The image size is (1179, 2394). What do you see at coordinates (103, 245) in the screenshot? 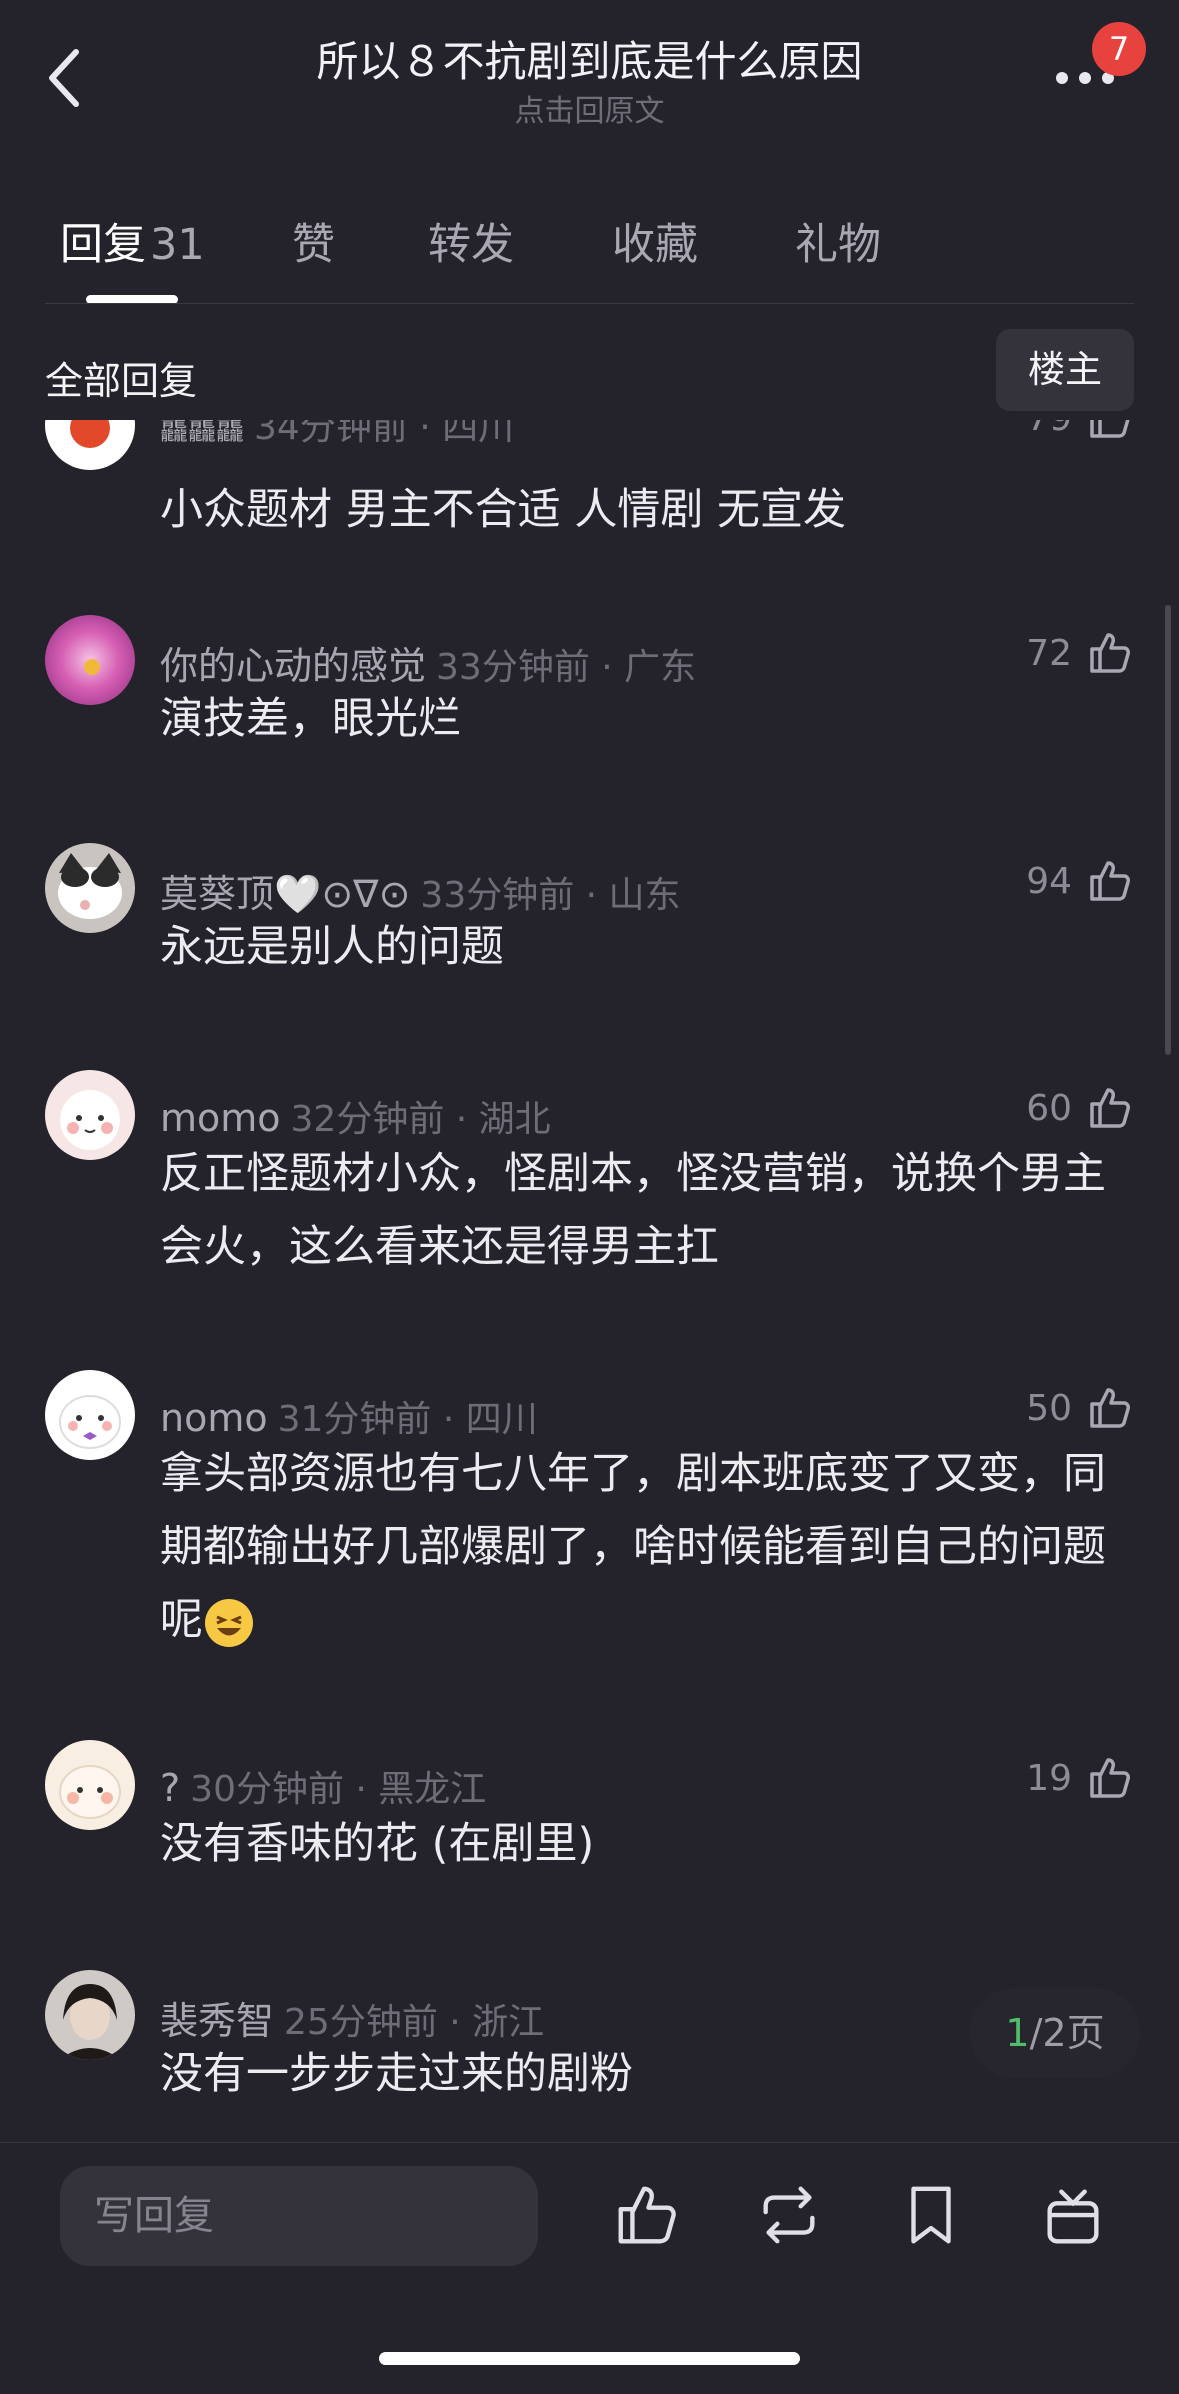
I see `tab-replies-label: 回复` at bounding box center [103, 245].